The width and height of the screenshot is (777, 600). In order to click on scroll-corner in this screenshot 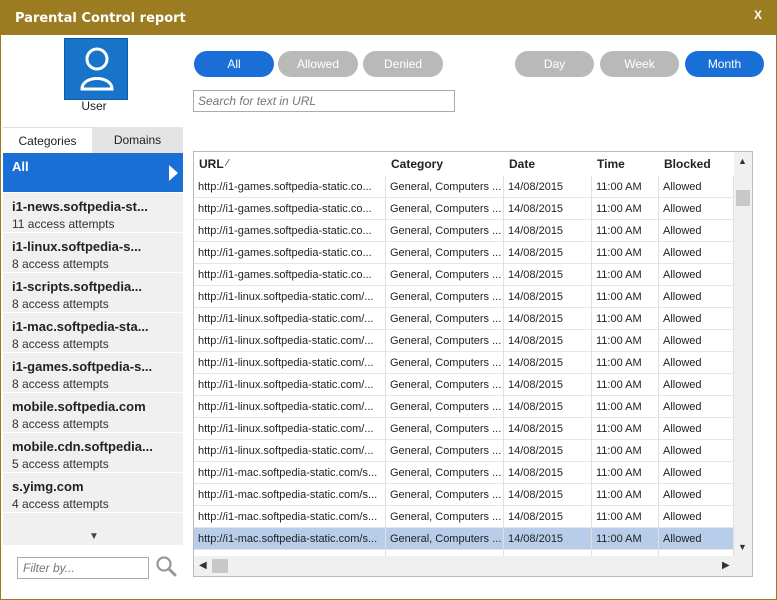, I will do `click(743, 566)`.